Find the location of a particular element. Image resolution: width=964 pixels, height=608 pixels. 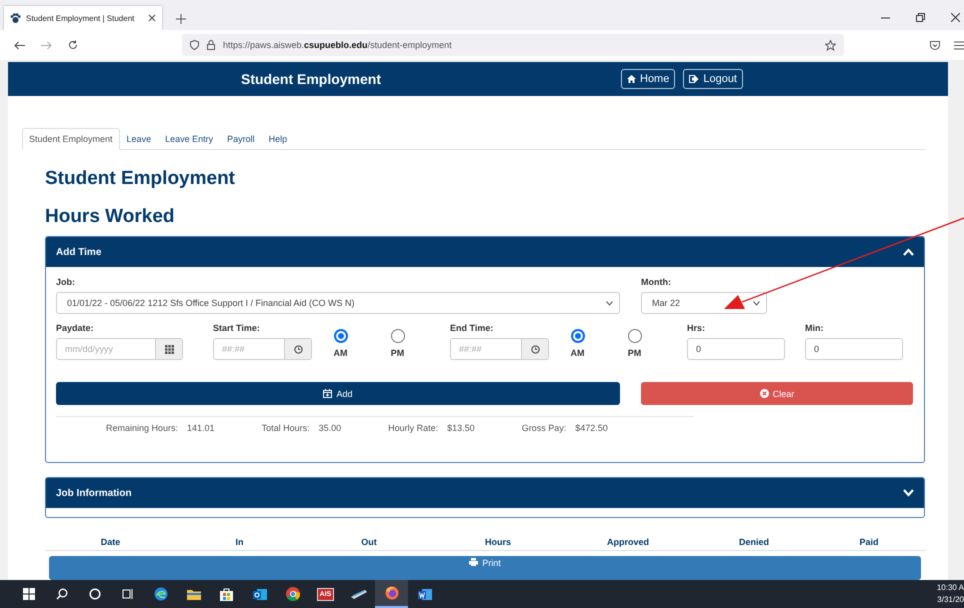

nav-tab: Student Employment is located at coordinates (71, 139).